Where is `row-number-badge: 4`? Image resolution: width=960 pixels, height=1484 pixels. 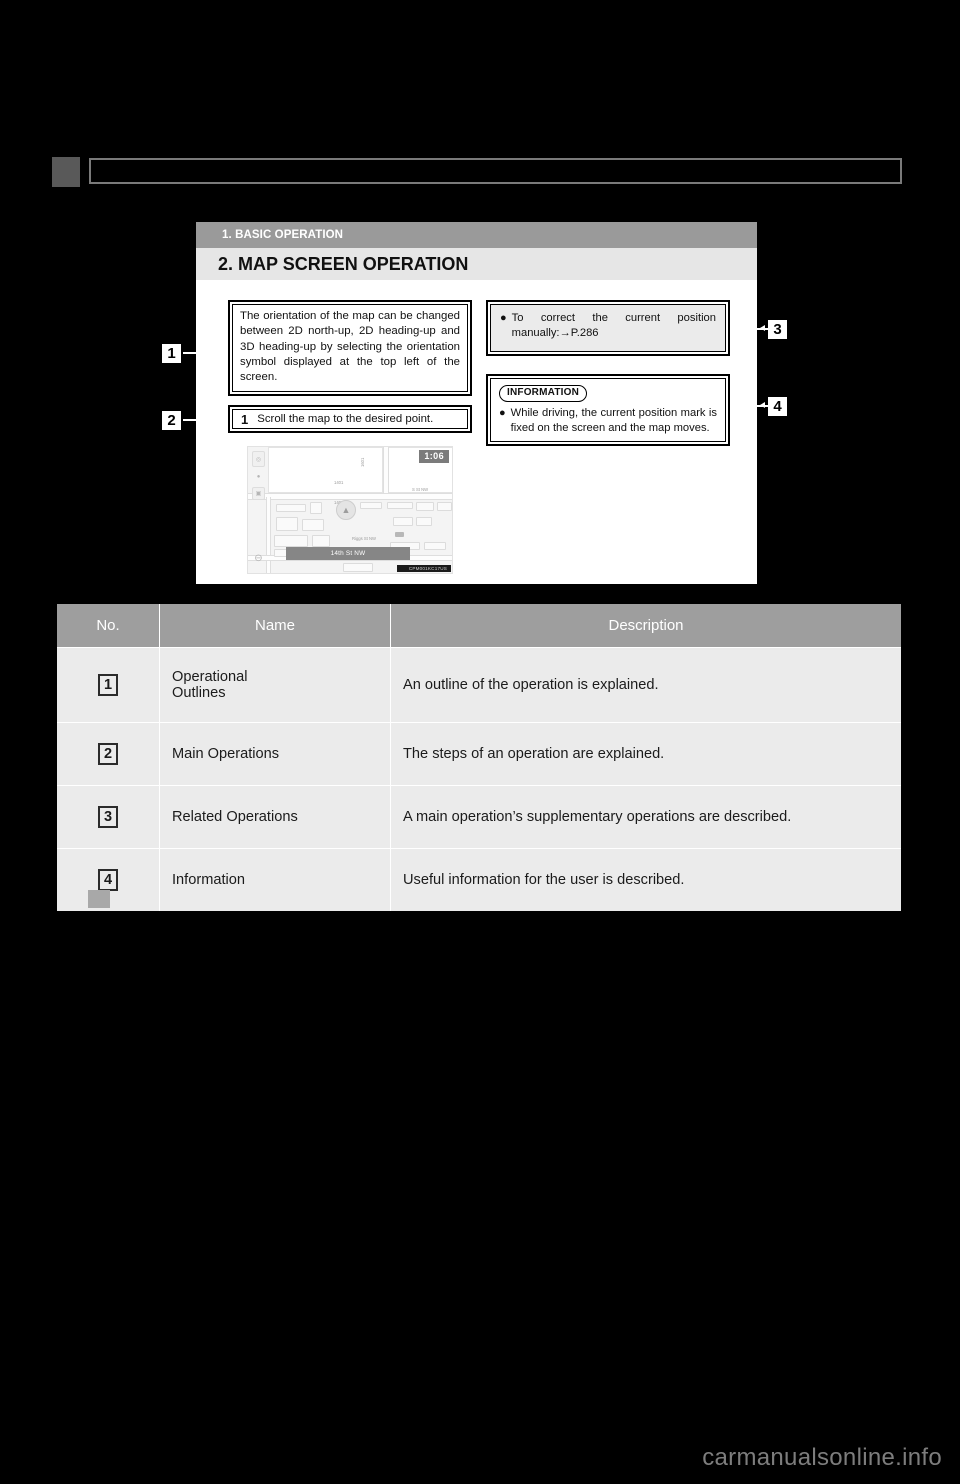 row-number-badge: 4 is located at coordinates (108, 880).